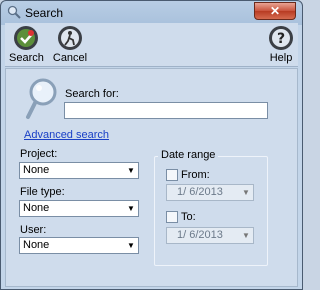 This screenshot has height=290, width=320. Describe the element at coordinates (70, 38) in the screenshot. I see `cancel-run-icon` at that location.